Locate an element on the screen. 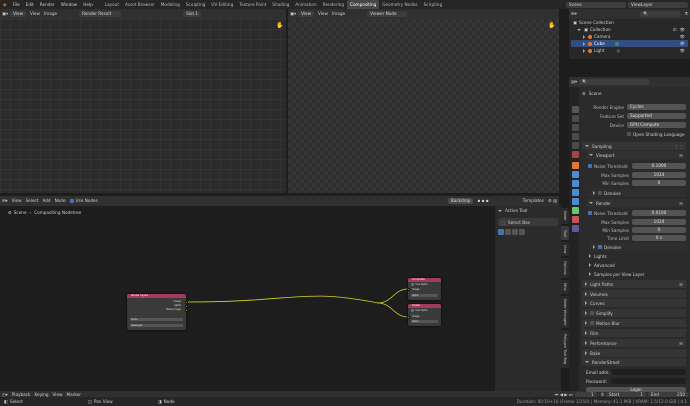 This screenshot has width=690, height=406. render-layers-layer-field: ViewLayer is located at coordinates (156, 325).